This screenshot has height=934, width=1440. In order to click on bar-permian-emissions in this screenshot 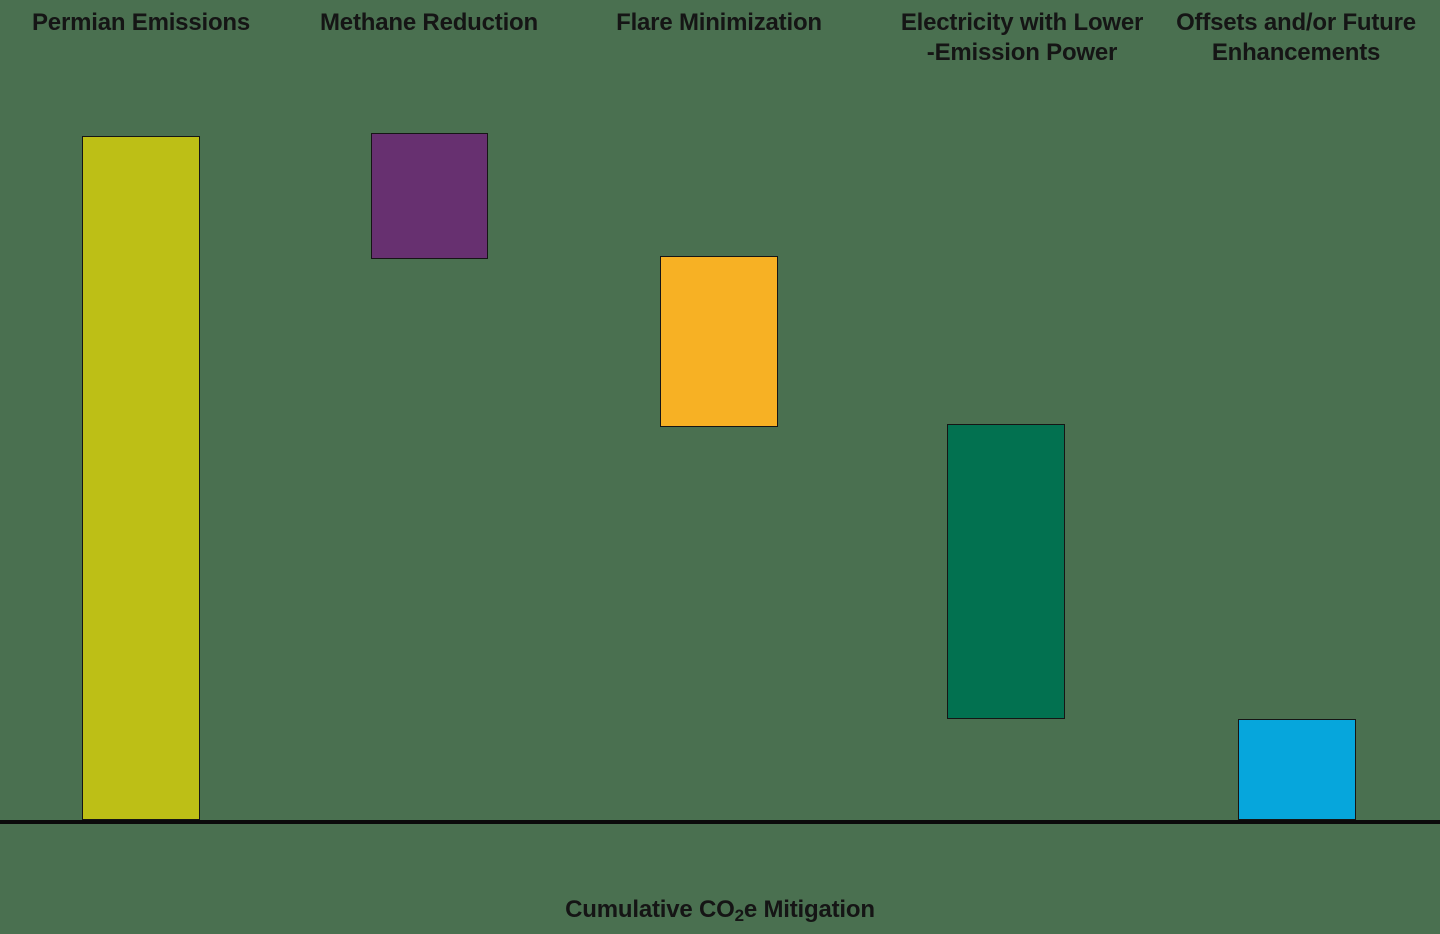, I will do `click(141, 478)`.